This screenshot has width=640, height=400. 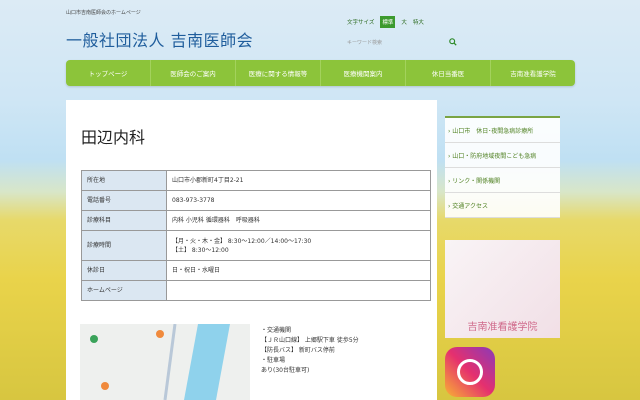 I want to click on table-row: ホームページ, so click(x=256, y=290).